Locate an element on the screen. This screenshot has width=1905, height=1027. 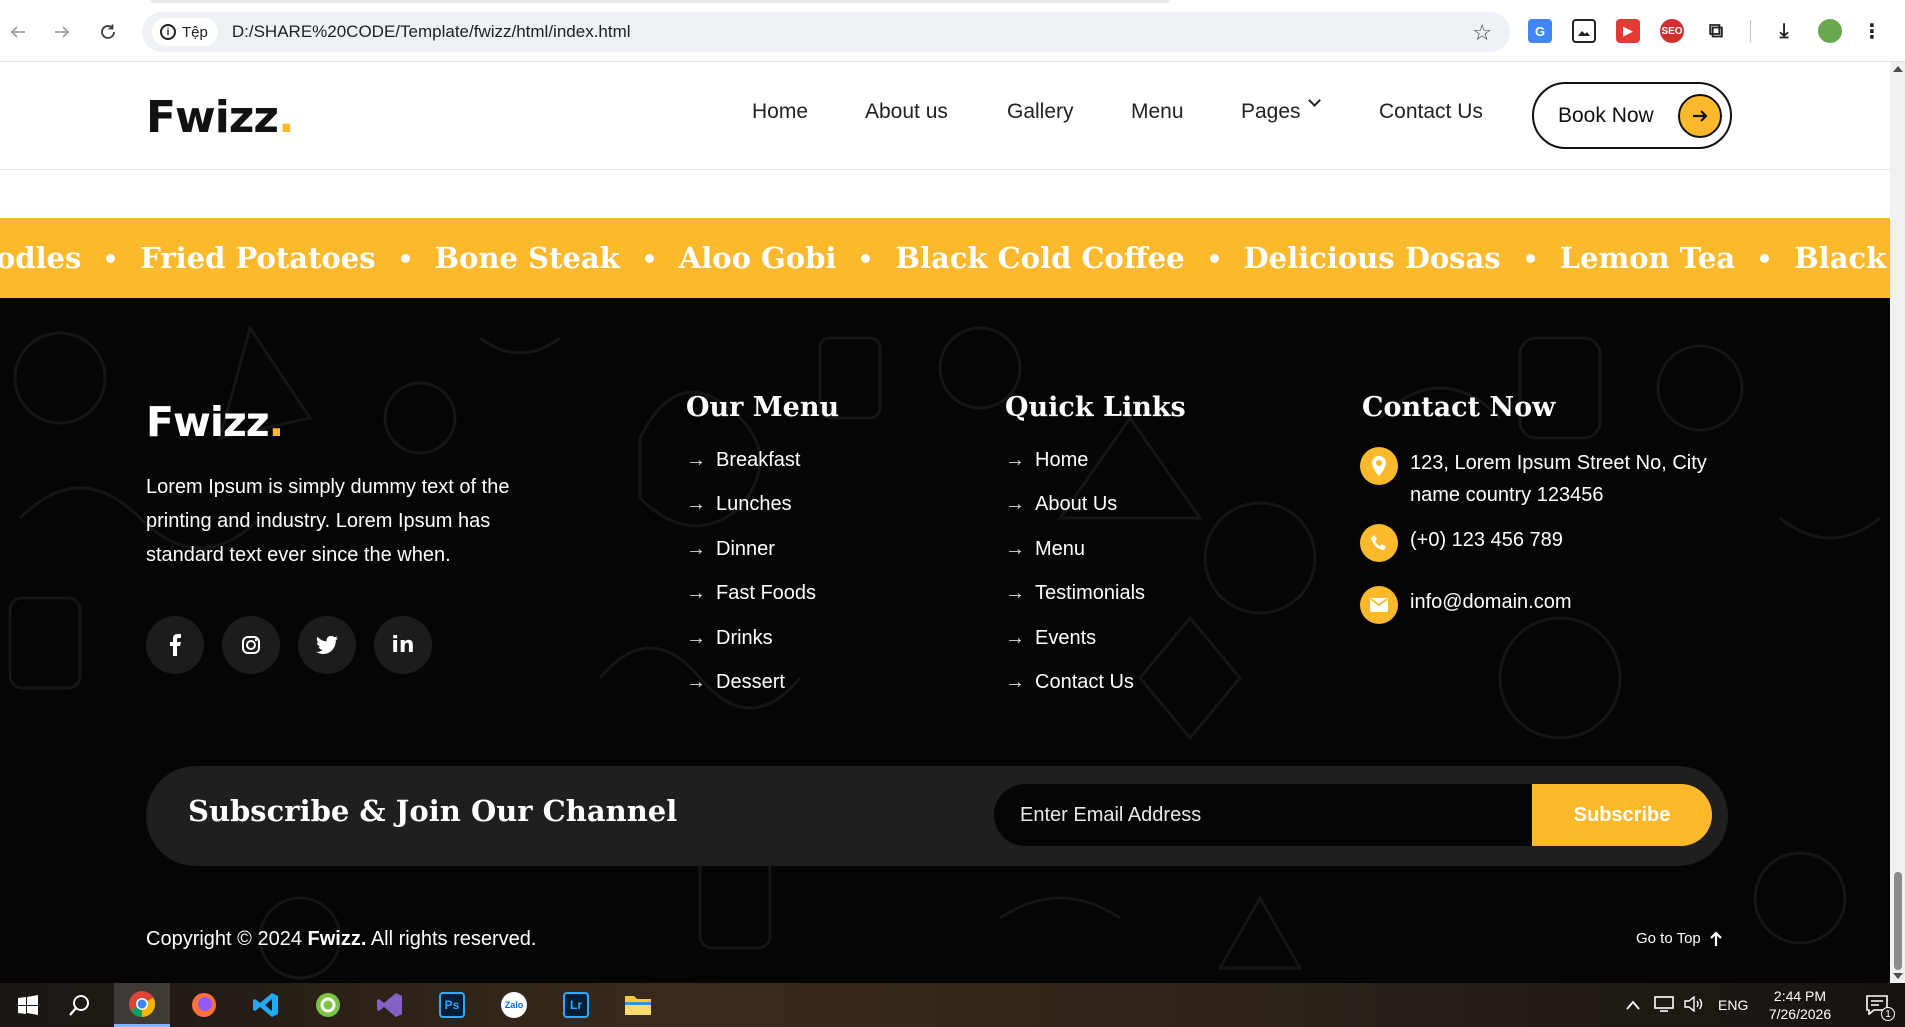
folder-icon is located at coordinates (638, 1005).